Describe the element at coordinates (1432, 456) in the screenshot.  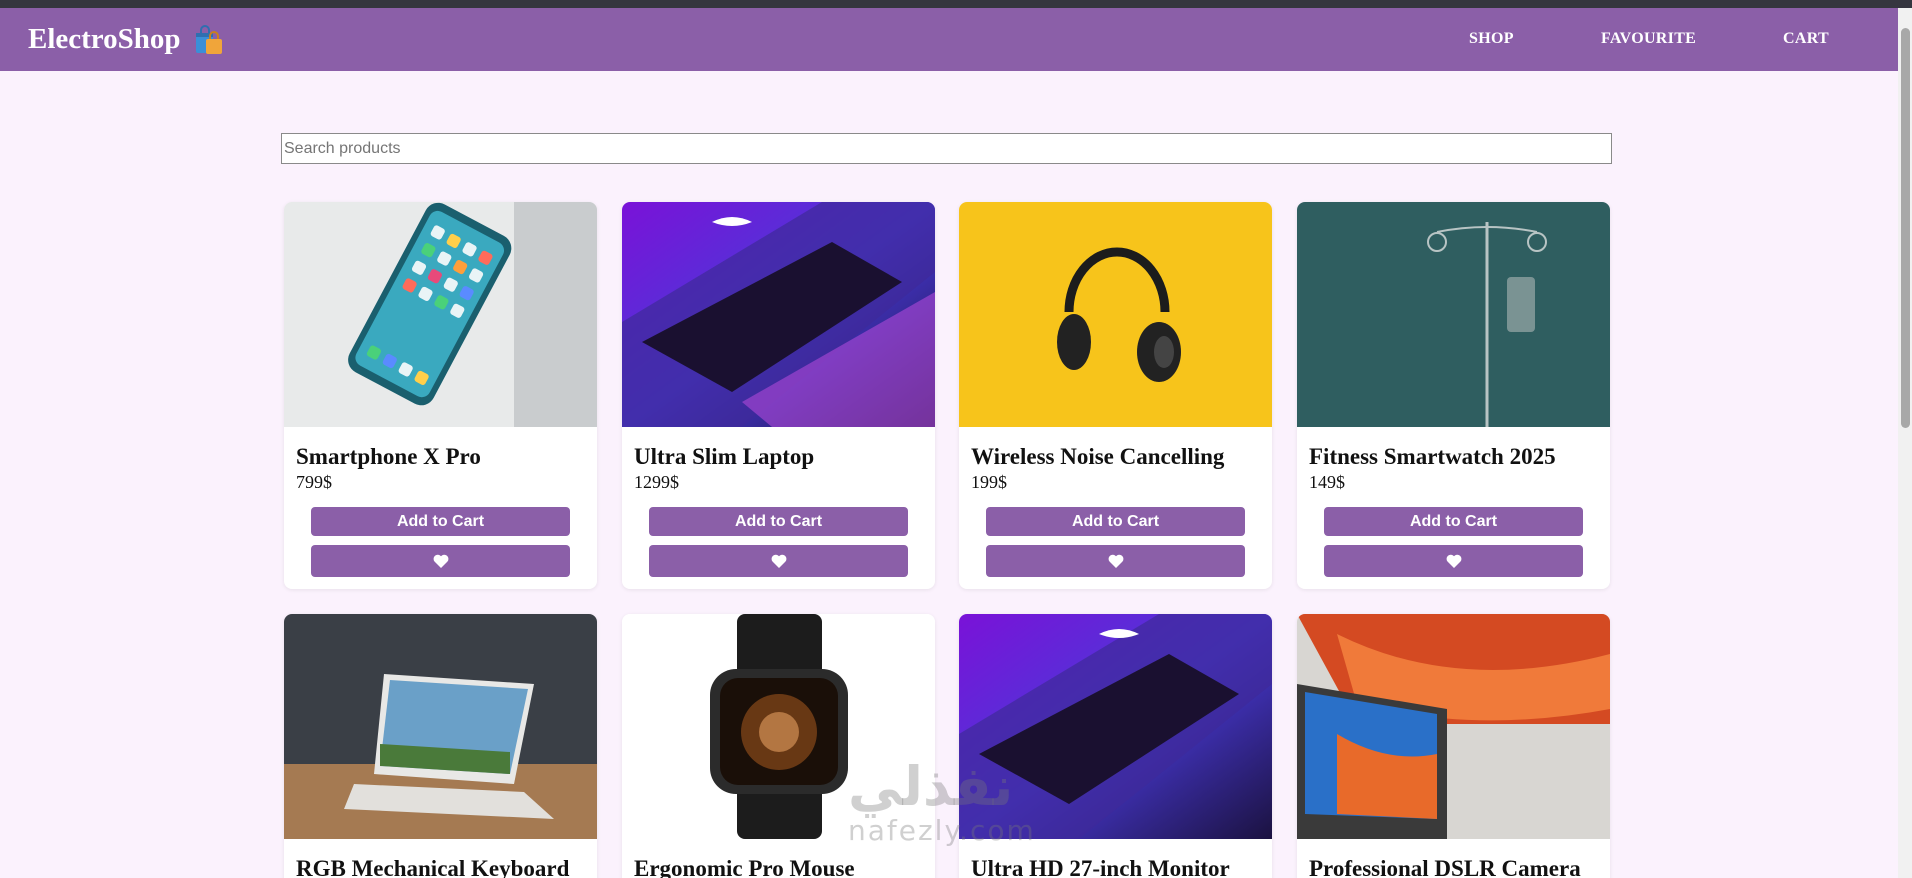
I see `product-name: Fitness Smartwatch 2025` at that location.